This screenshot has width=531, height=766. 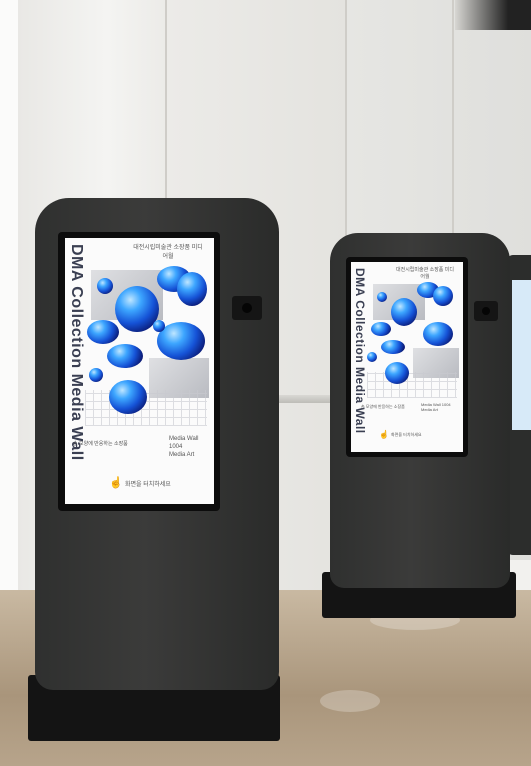 I want to click on screen-vertical-title: DMA Collection Media Wall, so click(x=76, y=352).